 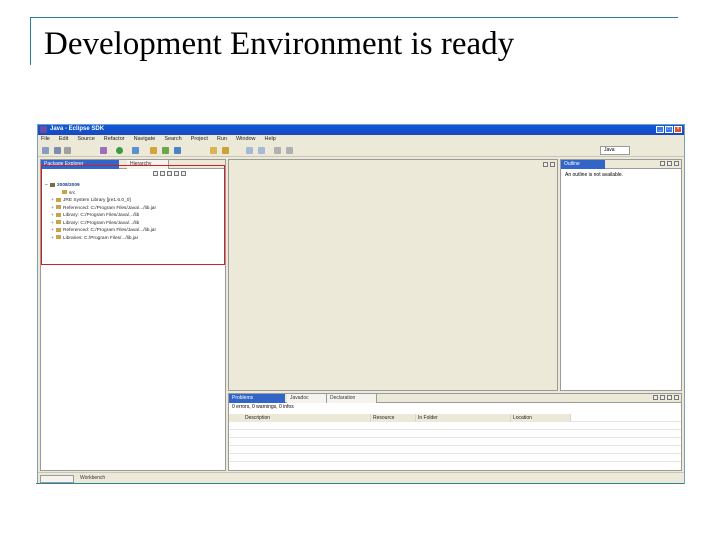 What do you see at coordinates (455, 398) in the screenshot?
I see `problems-tabs: Problems Javadoc Declaration` at bounding box center [455, 398].